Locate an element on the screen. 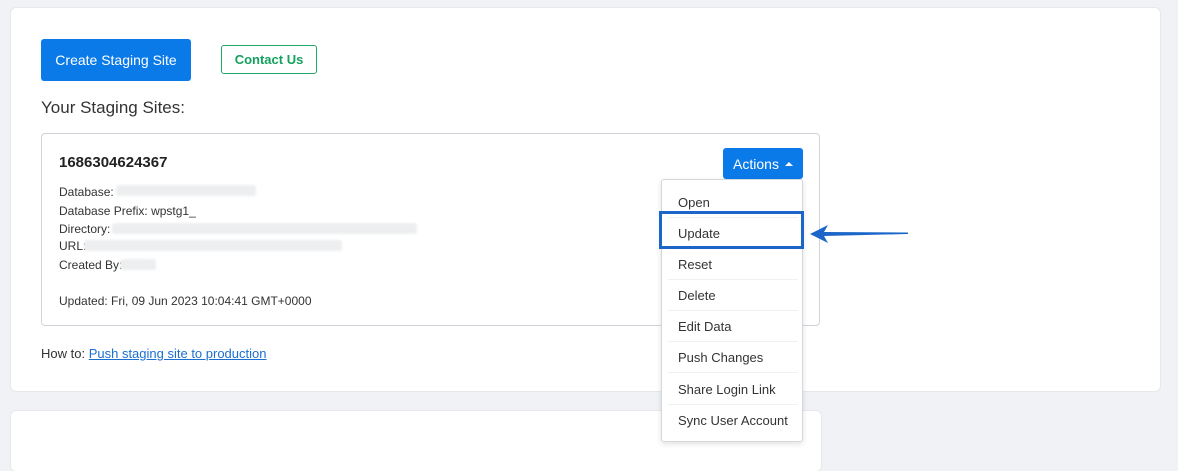  created-by-value-redacted is located at coordinates (138, 264).